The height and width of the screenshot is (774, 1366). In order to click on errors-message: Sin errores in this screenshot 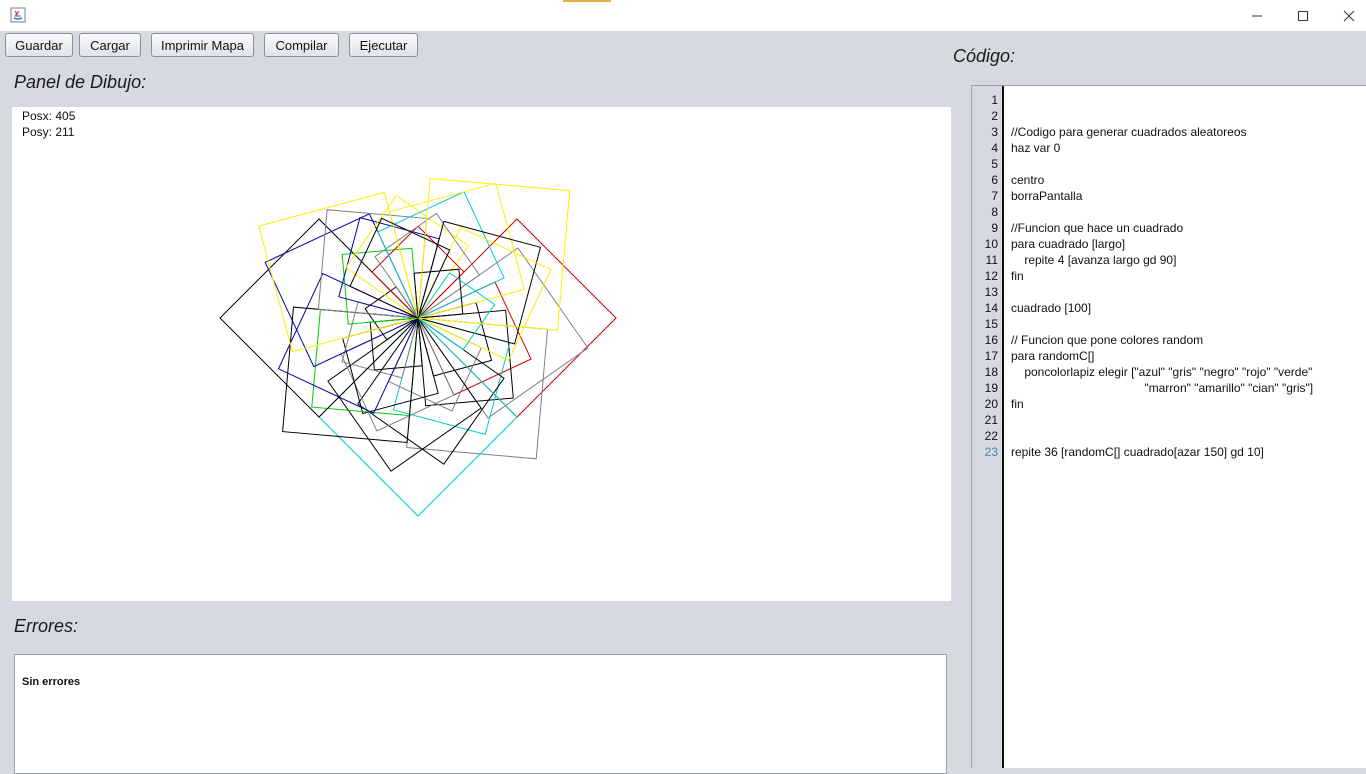, I will do `click(51, 682)`.